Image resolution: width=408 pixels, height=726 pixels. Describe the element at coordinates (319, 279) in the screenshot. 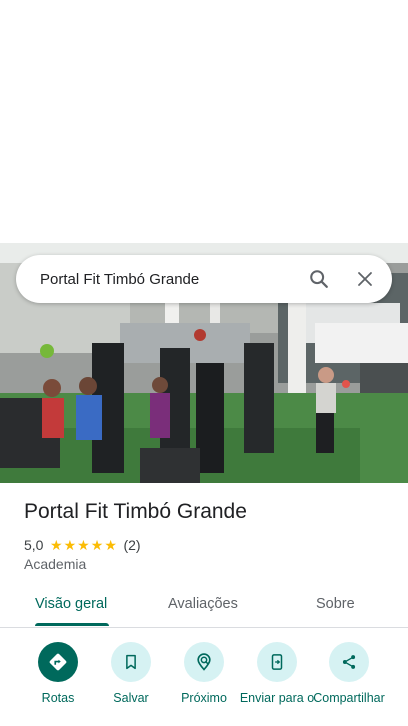

I see `search-icon` at that location.